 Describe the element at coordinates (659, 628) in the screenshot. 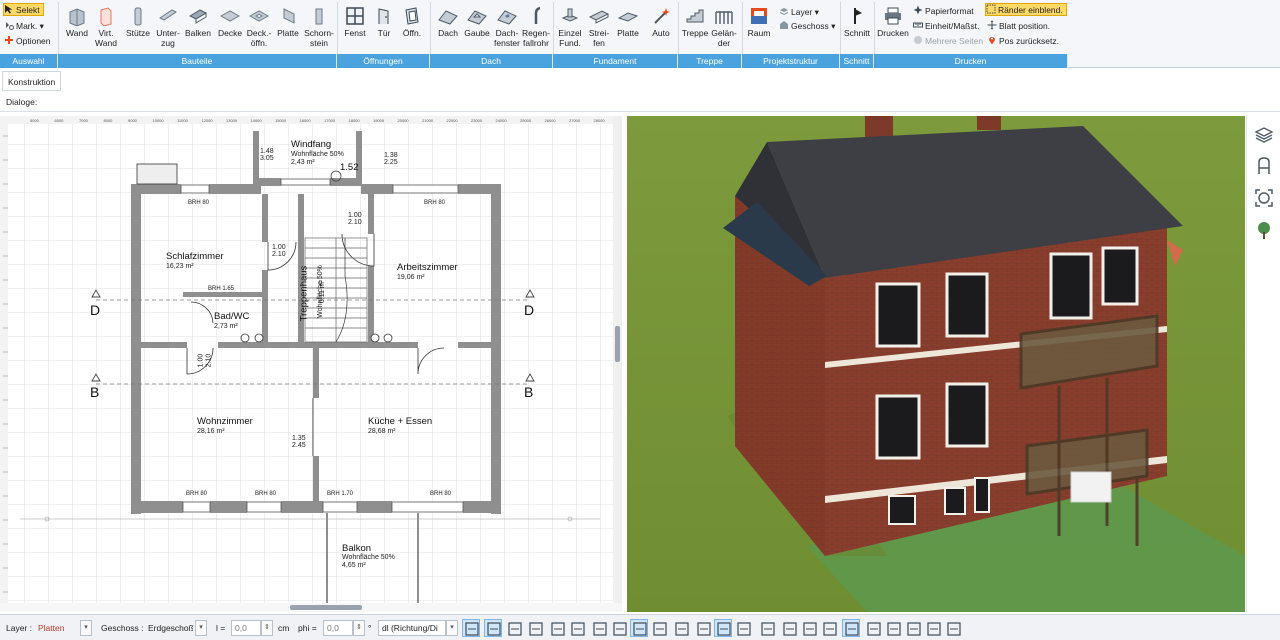

I see `layer-view-icon` at that location.